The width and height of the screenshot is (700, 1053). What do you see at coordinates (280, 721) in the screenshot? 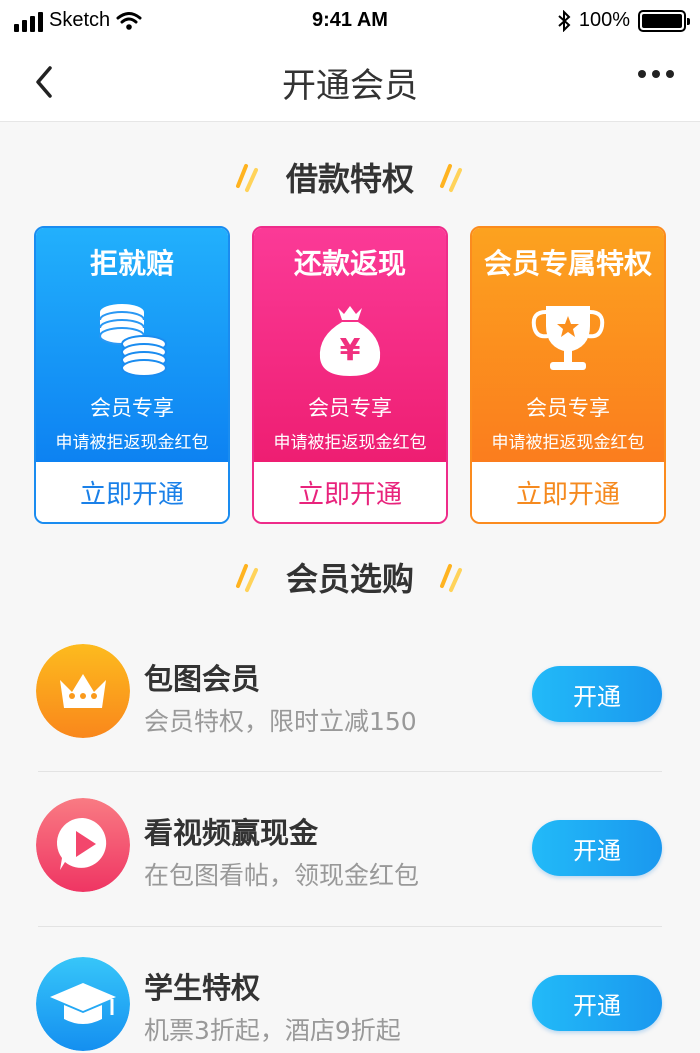
I see `item-subtitle: 会员特权，限时立减150` at bounding box center [280, 721].